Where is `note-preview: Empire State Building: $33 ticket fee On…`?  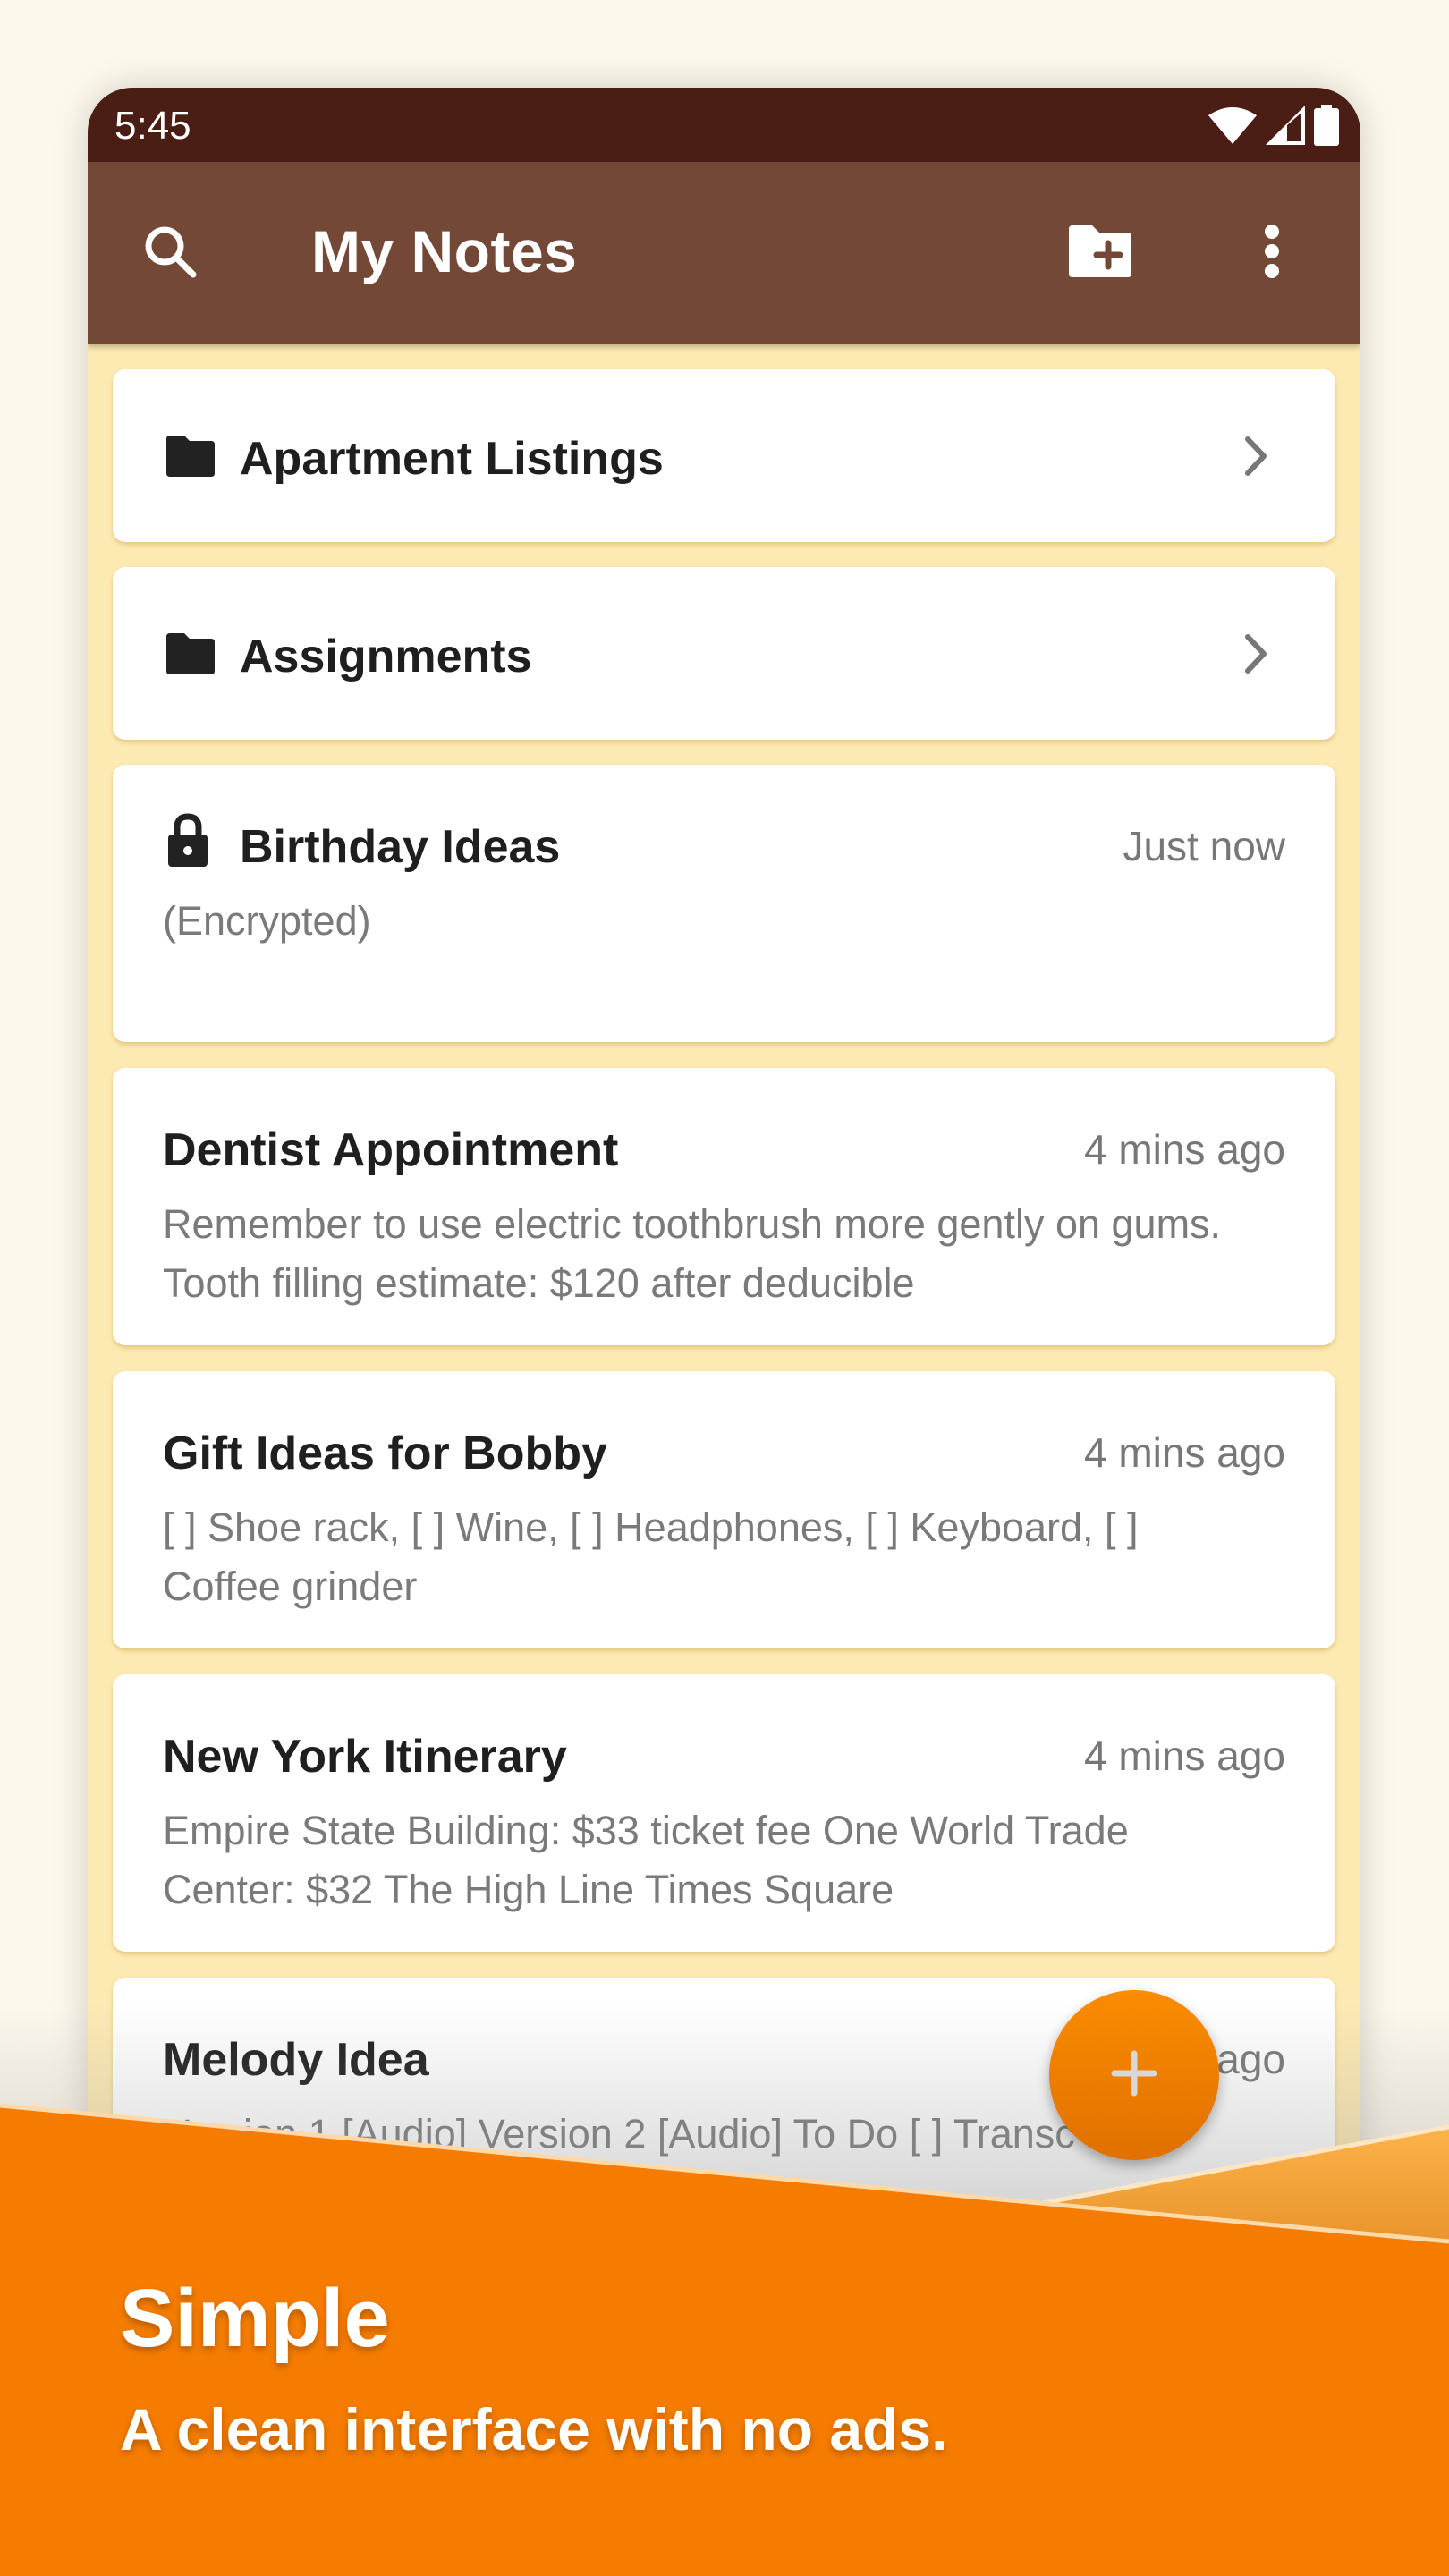
note-preview: Empire State Building: $33 ticket fee On… is located at coordinates (646, 1860).